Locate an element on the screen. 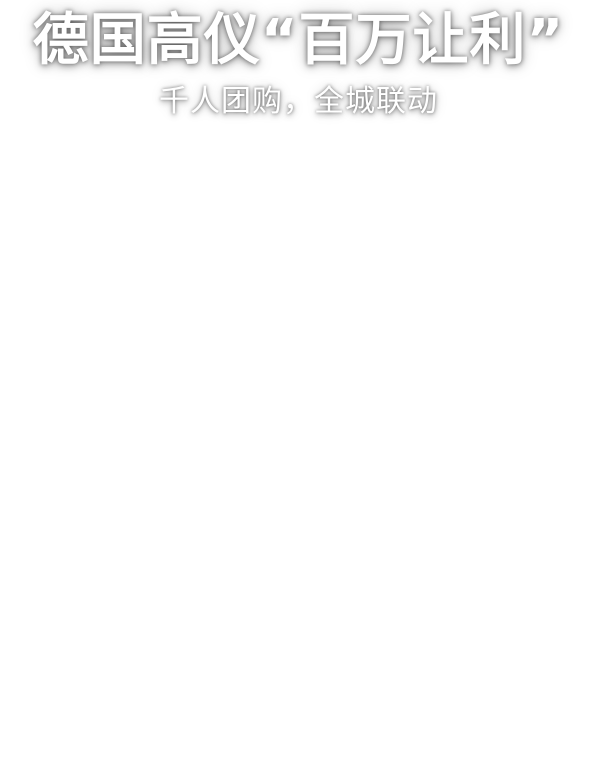 This screenshot has height=767, width=597. subheadline: 千人团购，全城联动 is located at coordinates (298, 101).